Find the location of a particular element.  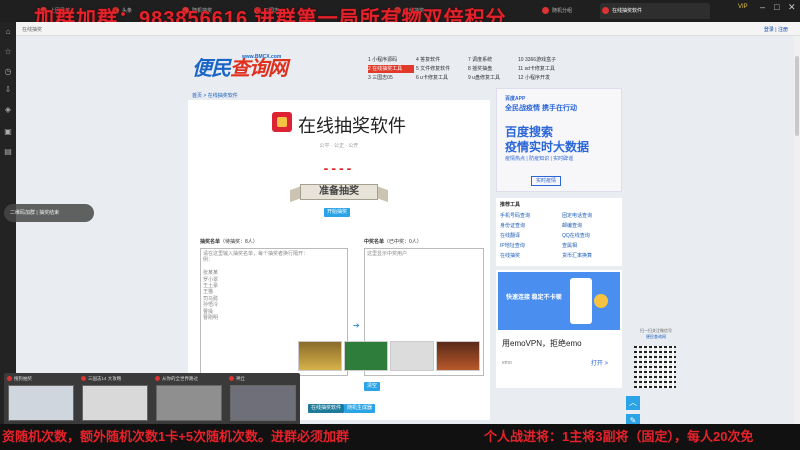

taskbar-window: 搜狗抽奖 is located at coordinates (41, 399).